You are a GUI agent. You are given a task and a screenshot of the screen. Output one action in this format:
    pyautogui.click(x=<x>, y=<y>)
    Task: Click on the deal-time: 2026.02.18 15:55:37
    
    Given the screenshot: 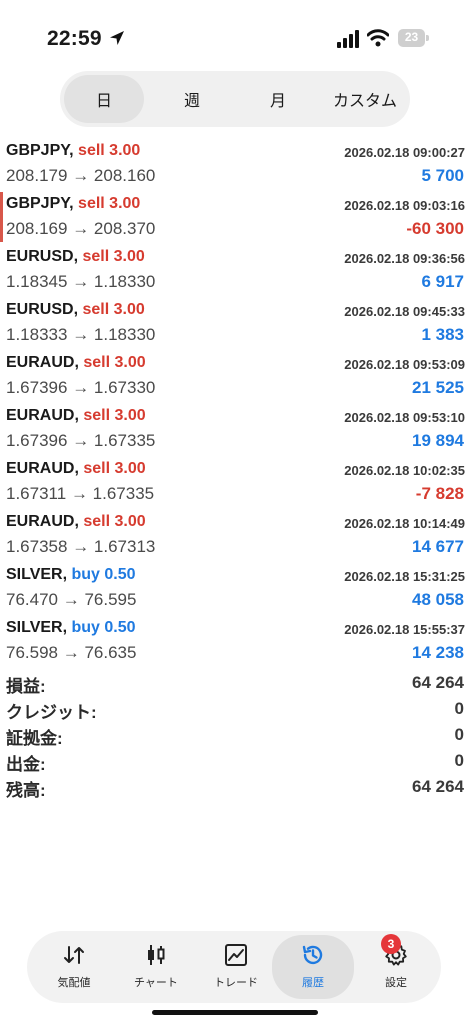 What is the action you would take?
    pyautogui.click(x=404, y=629)
    